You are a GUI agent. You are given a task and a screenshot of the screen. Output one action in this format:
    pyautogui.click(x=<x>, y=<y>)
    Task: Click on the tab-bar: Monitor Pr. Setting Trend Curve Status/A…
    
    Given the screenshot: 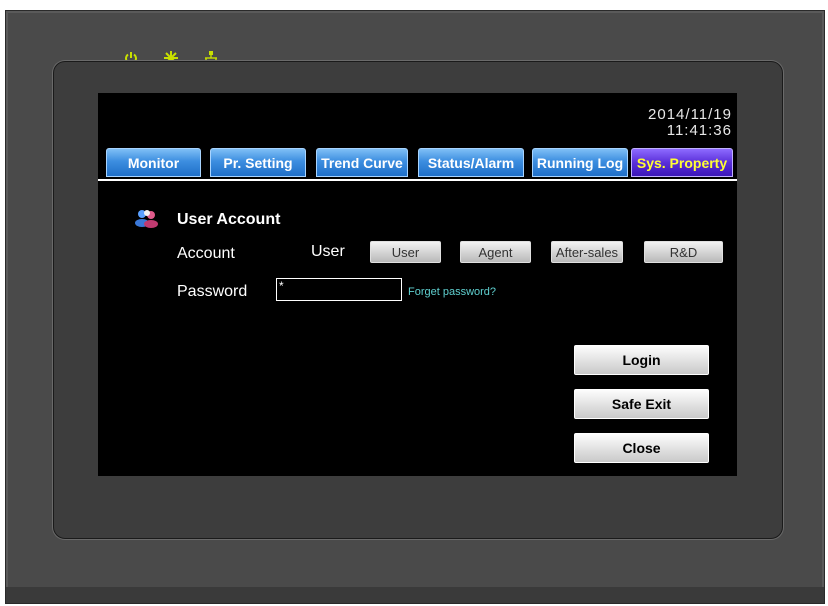 What is the action you would take?
    pyautogui.click(x=417, y=163)
    